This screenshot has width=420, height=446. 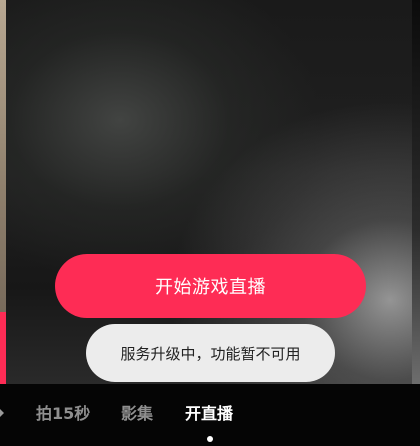 I want to click on chevron-left-icon, so click(x=2, y=413).